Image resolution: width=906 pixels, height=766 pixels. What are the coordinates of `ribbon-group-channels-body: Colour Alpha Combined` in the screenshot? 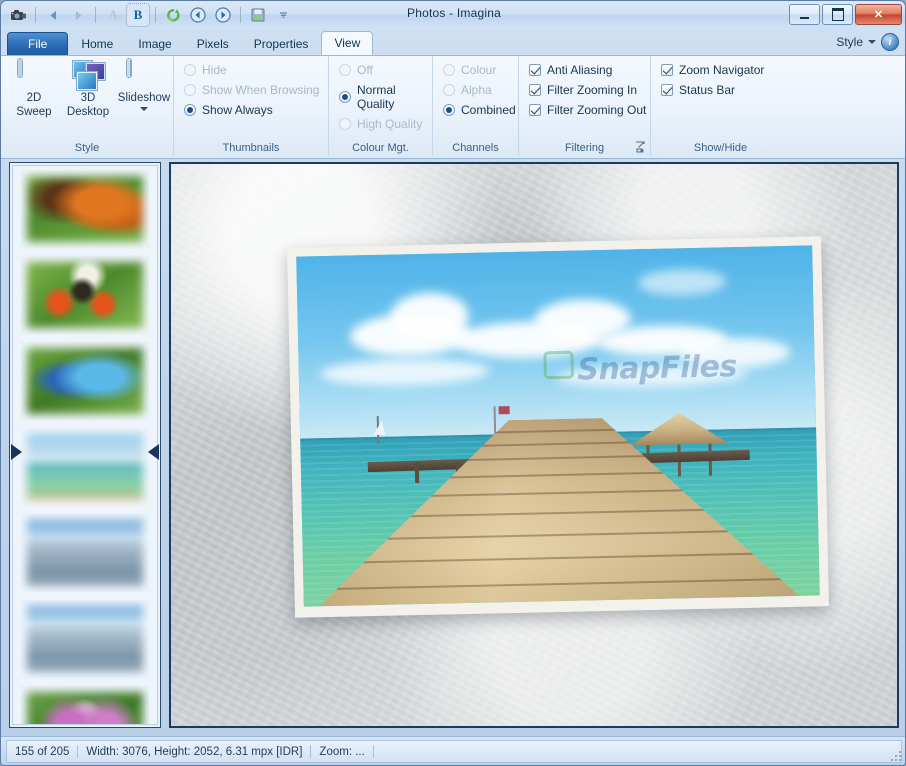 It's located at (475, 96).